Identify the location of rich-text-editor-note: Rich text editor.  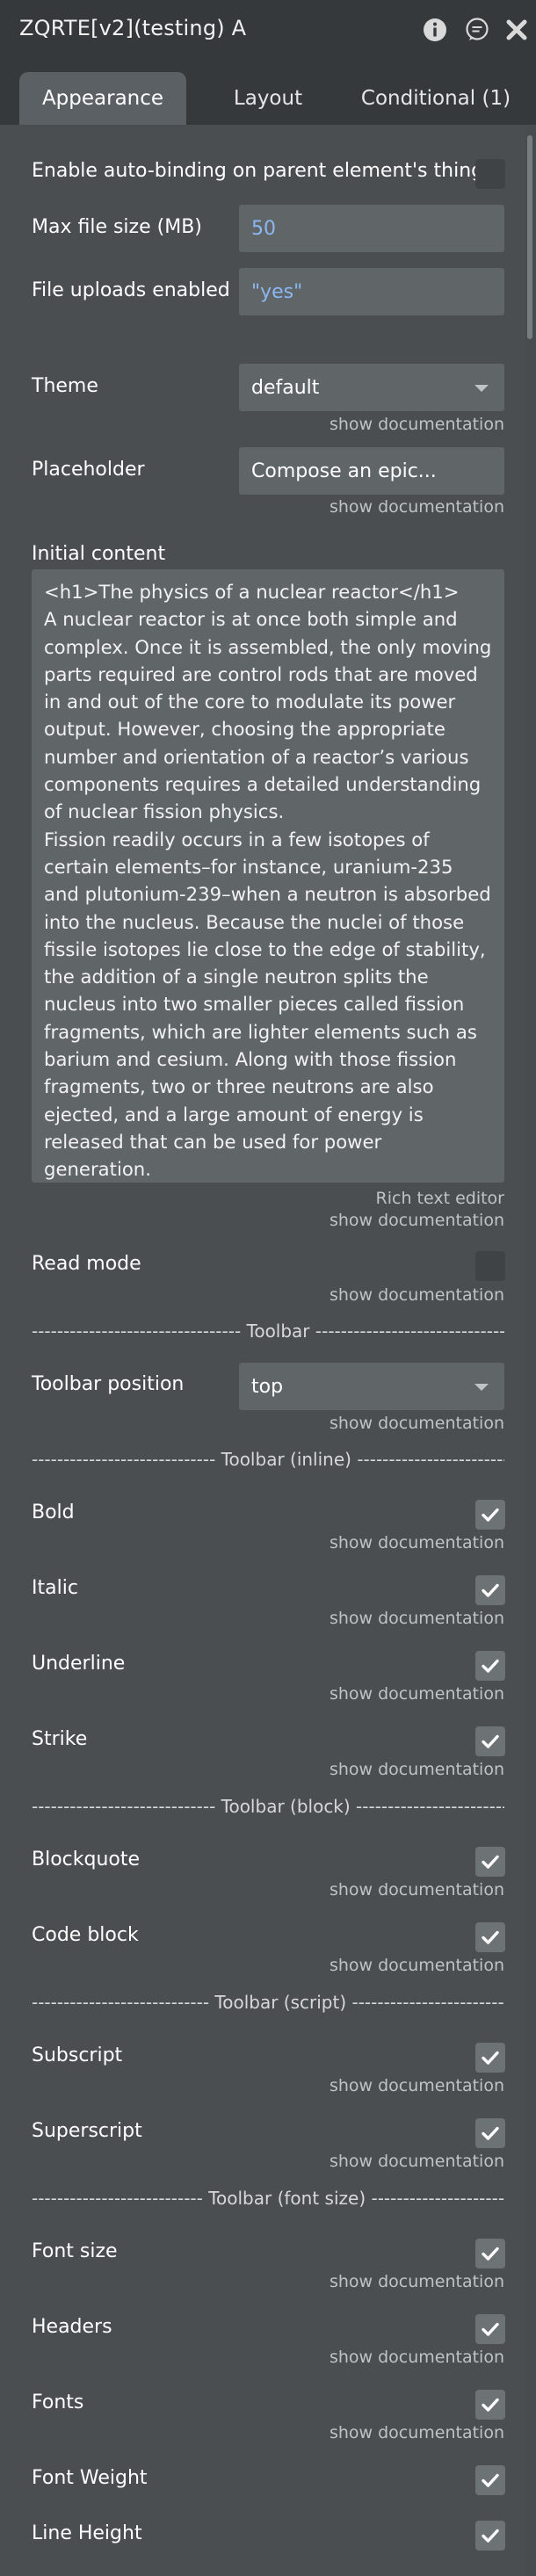
(439, 1198).